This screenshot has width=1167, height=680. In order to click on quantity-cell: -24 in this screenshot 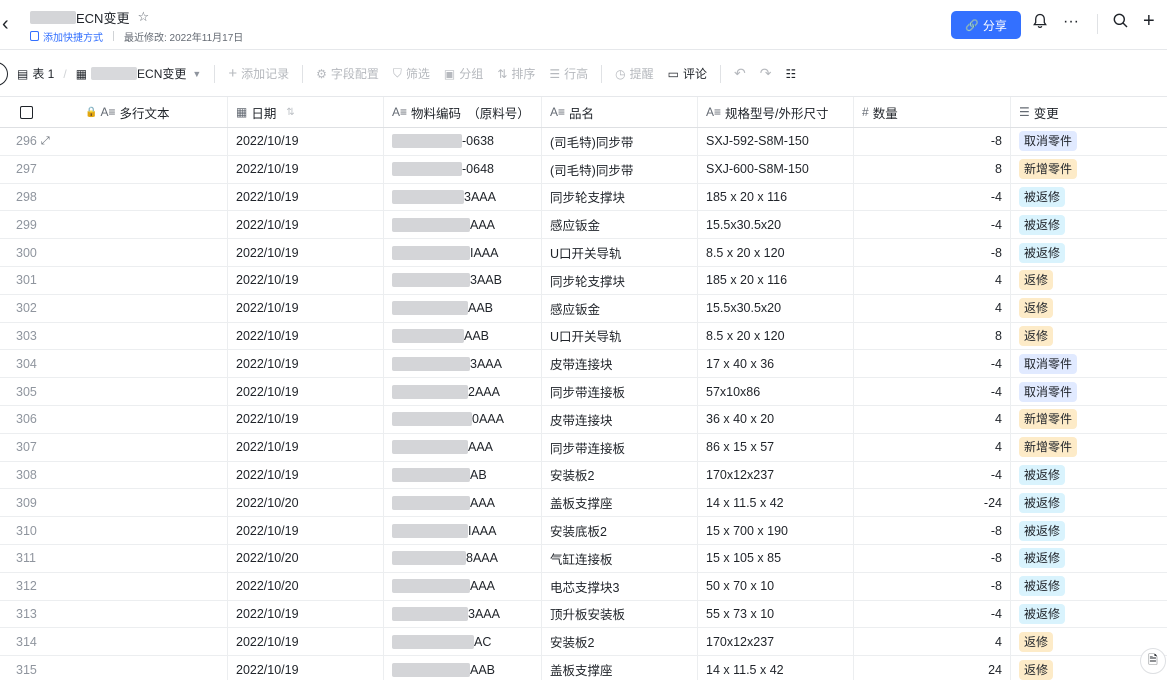, I will do `click(932, 503)`.